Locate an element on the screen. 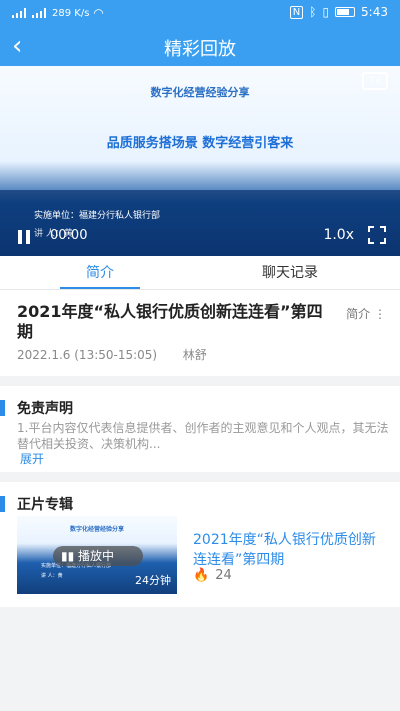  page-title: 精彩回放 is located at coordinates (200, 49).